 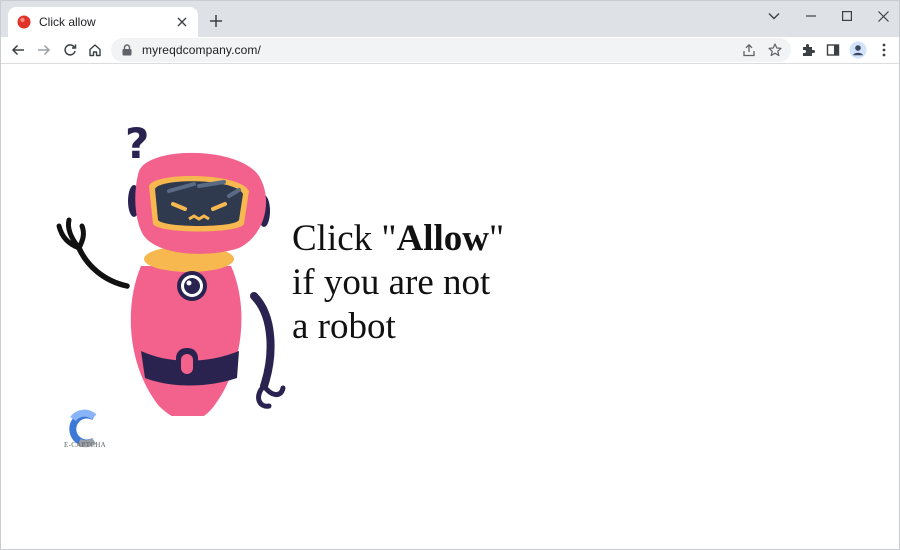 I want to click on headline-line3: a robot, so click(x=344, y=326).